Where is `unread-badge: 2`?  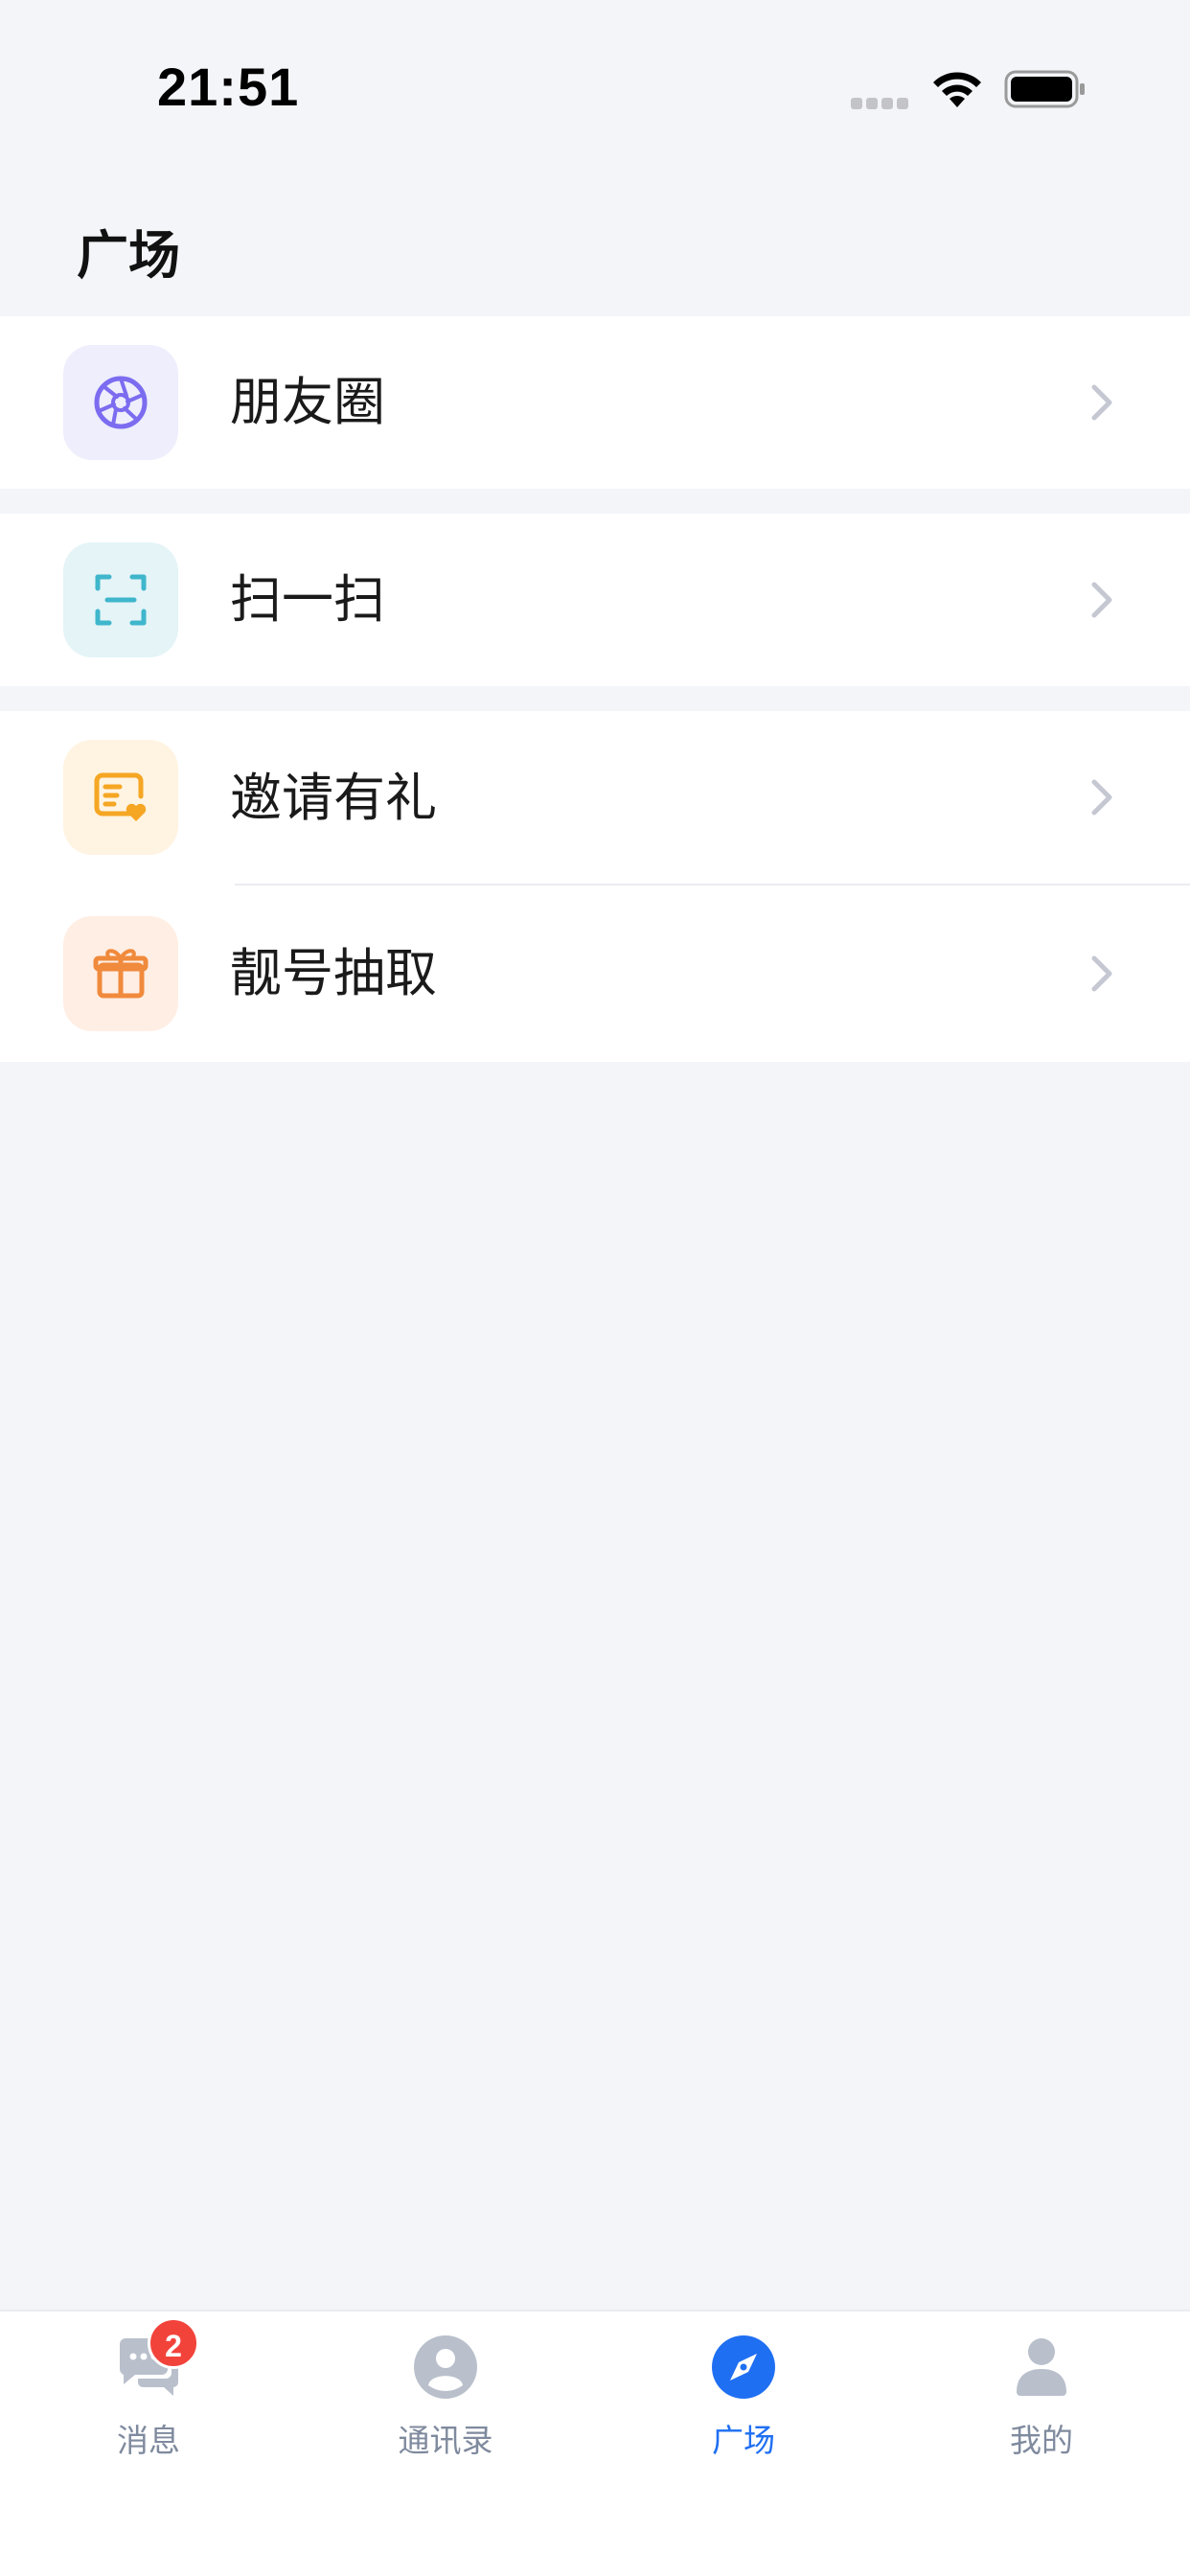
unread-badge: 2 is located at coordinates (174, 2343).